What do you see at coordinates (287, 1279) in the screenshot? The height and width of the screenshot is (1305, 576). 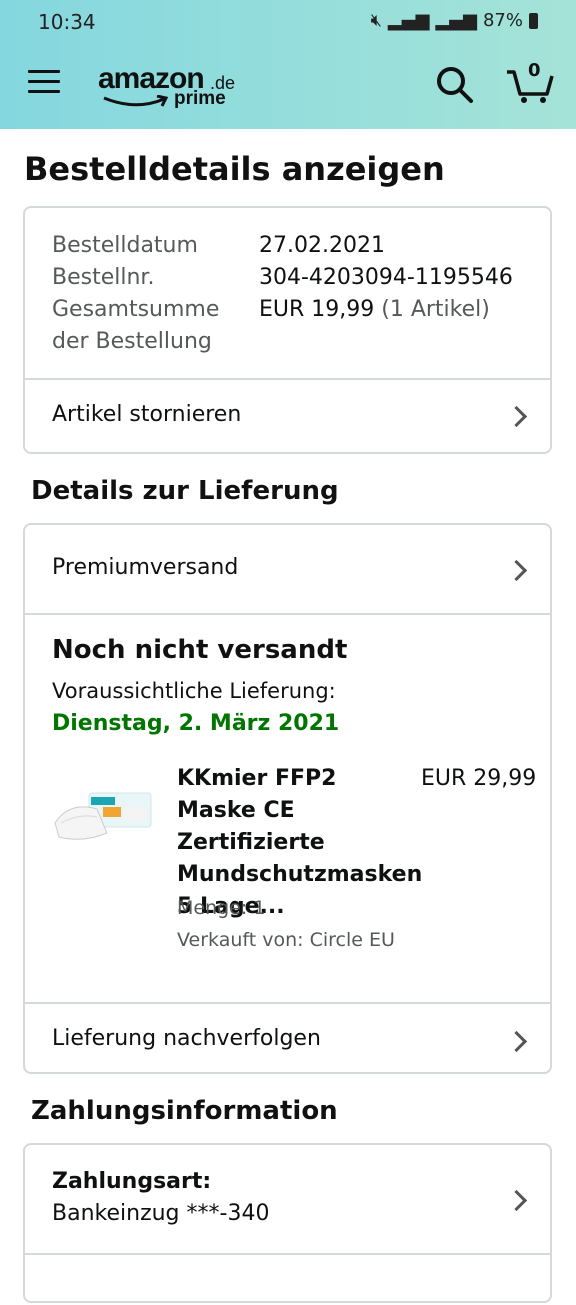 I see `payment-next-row` at bounding box center [287, 1279].